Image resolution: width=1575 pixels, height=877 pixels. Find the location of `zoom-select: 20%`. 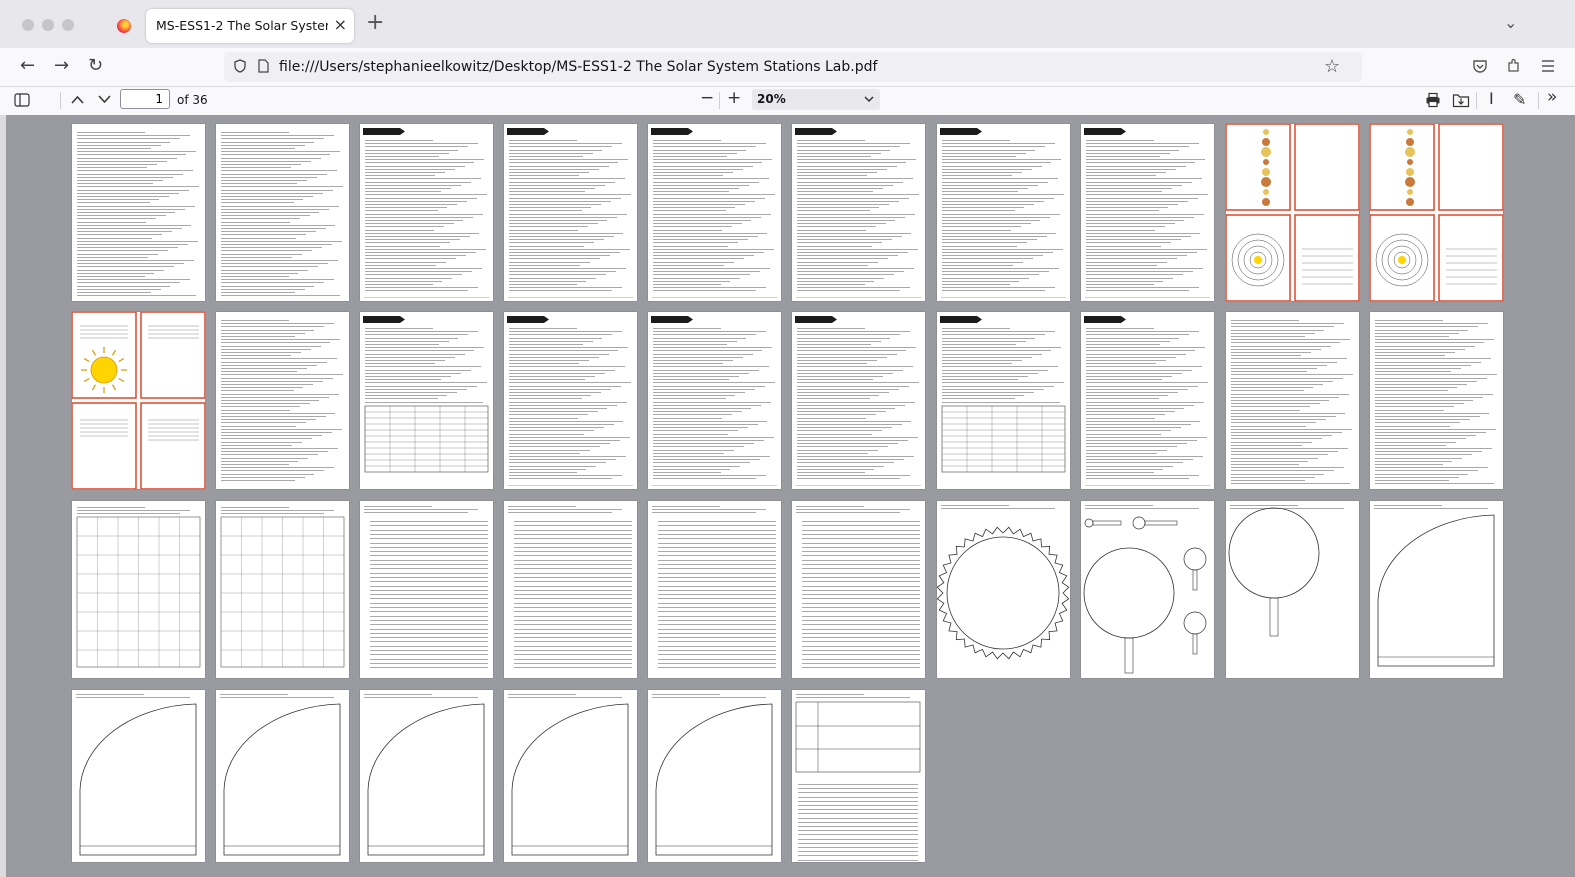

zoom-select: 20% is located at coordinates (816, 99).